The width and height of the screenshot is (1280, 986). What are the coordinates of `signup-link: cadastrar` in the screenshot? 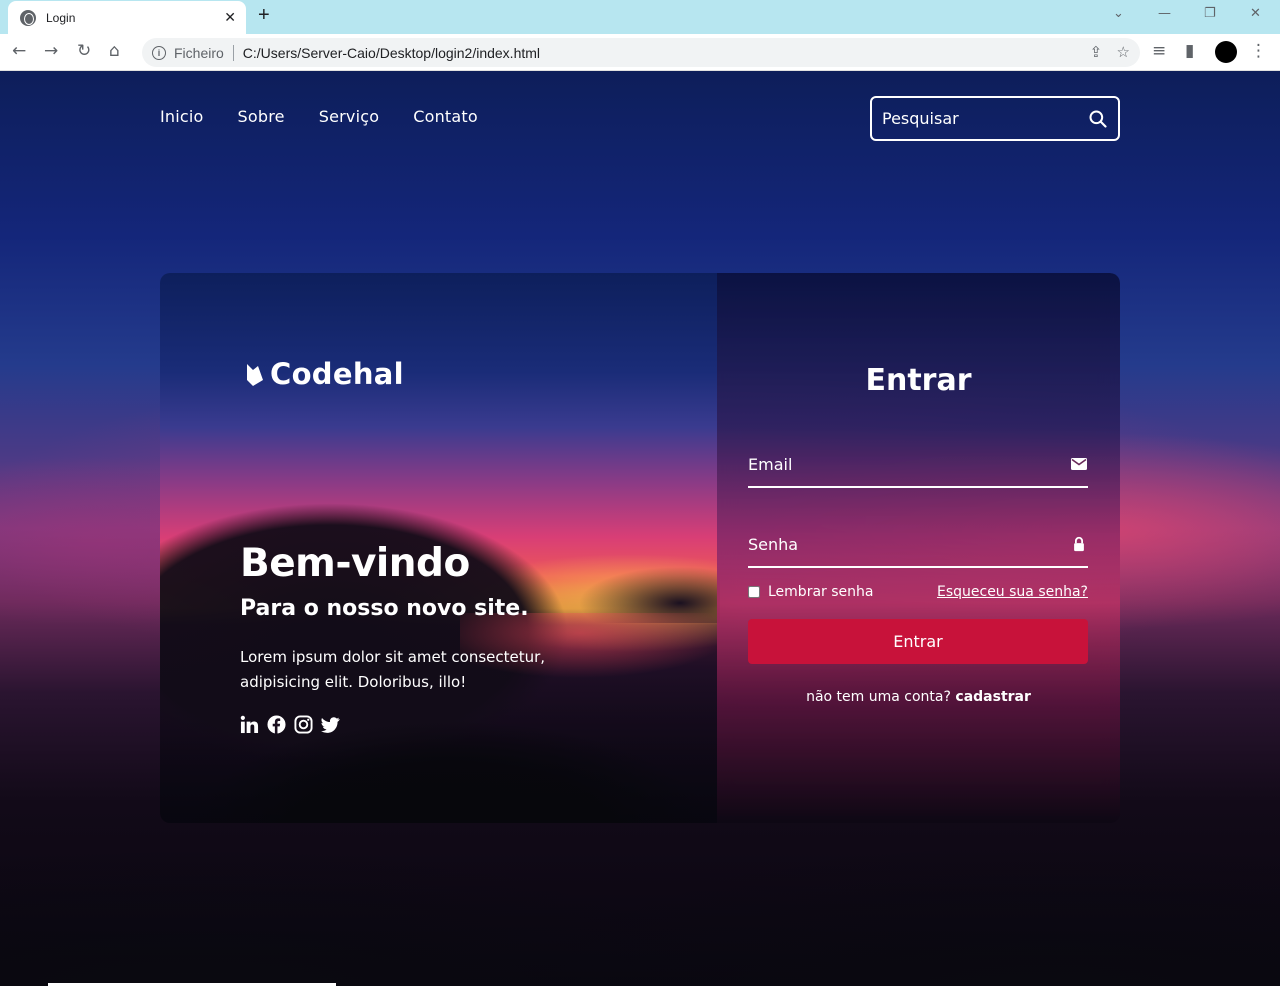 It's located at (993, 697).